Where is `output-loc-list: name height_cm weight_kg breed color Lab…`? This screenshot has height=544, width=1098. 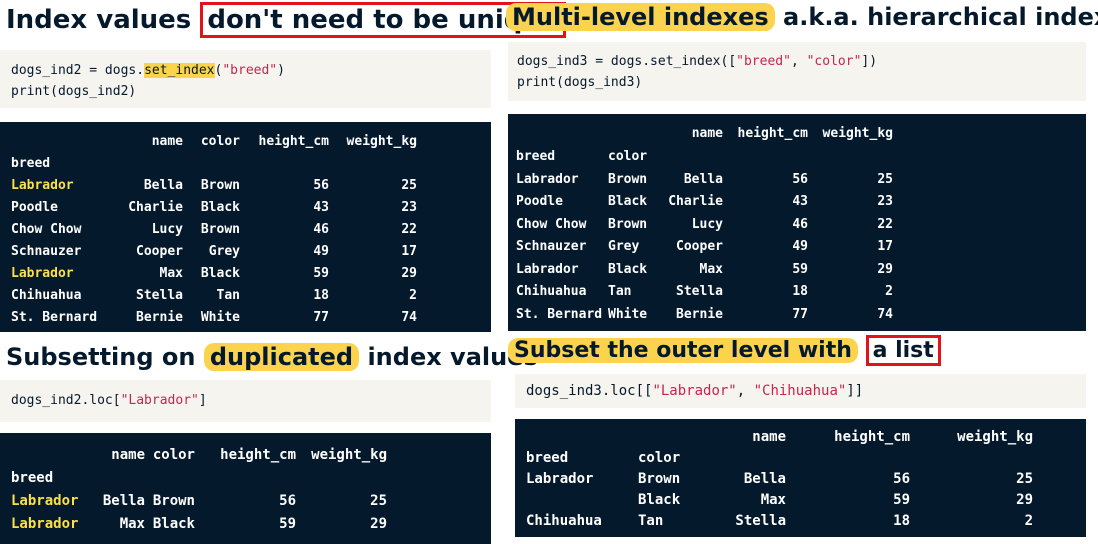 output-loc-list: name height_cm weight_kg breed color Lab… is located at coordinates (800, 478).